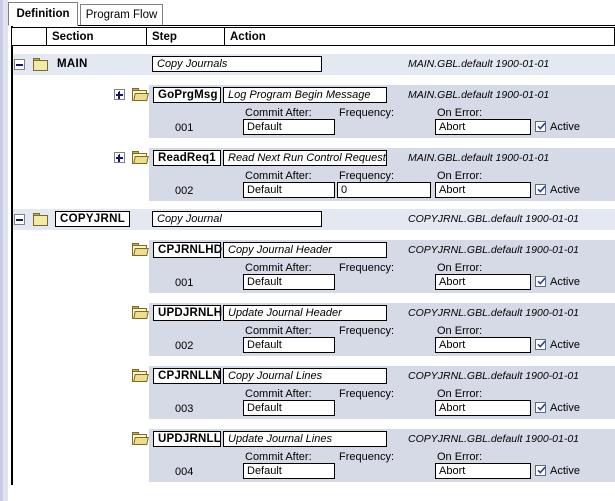  What do you see at coordinates (420, 36) in the screenshot?
I see `column-header-action-column: Action` at bounding box center [420, 36].